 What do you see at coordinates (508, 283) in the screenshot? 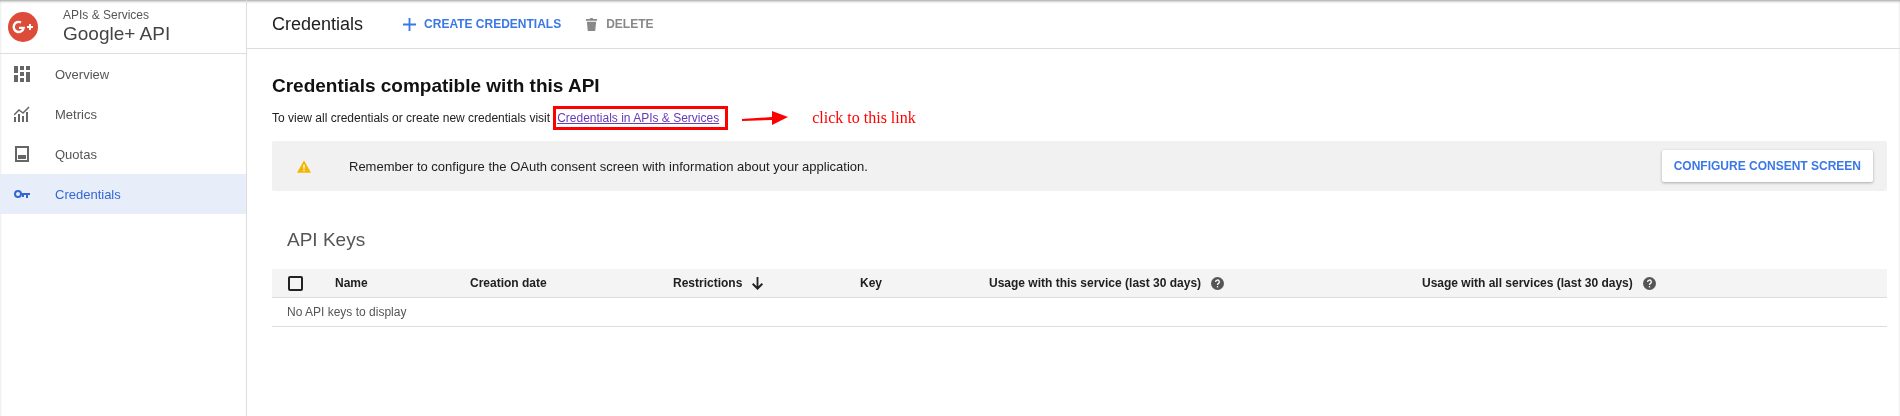
I see `column-header: Creation date` at bounding box center [508, 283].